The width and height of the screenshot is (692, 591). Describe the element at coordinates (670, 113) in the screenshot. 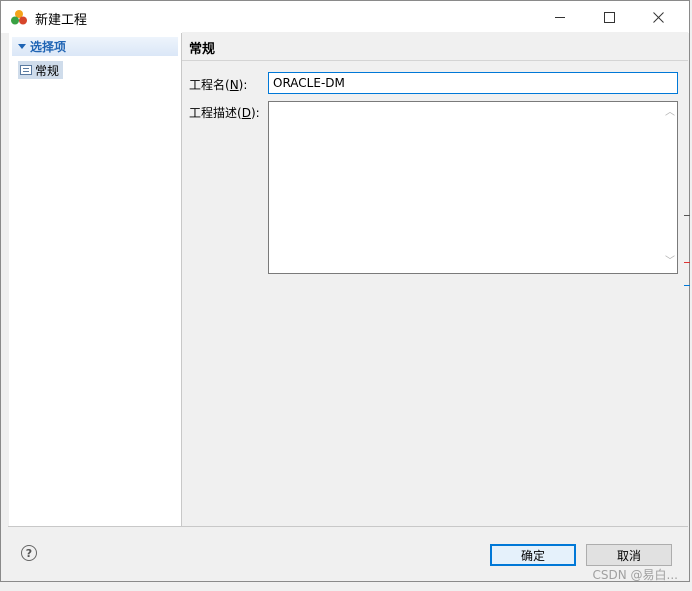

I see `chevron-up-icon: ︿` at that location.